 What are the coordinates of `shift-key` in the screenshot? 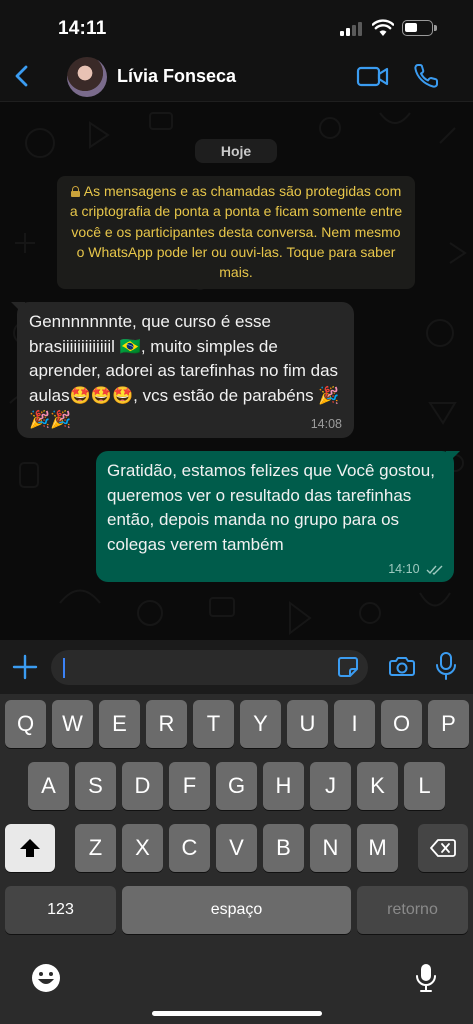 It's located at (30, 848).